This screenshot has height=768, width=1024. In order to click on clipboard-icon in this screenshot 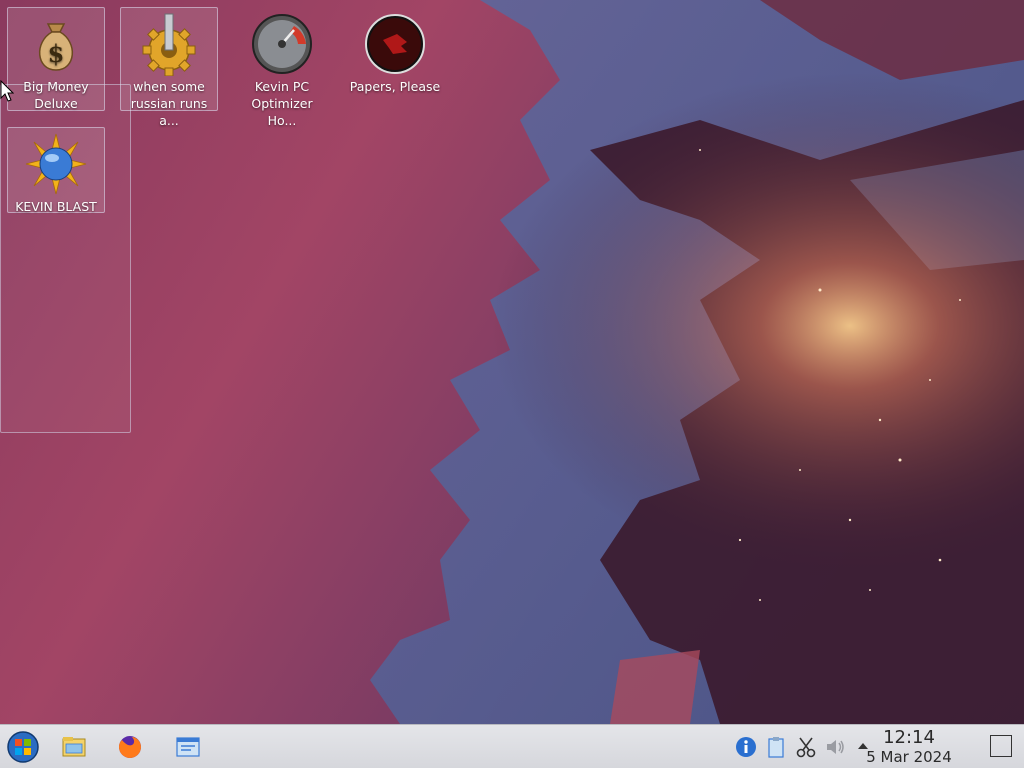, I will do `click(776, 747)`.